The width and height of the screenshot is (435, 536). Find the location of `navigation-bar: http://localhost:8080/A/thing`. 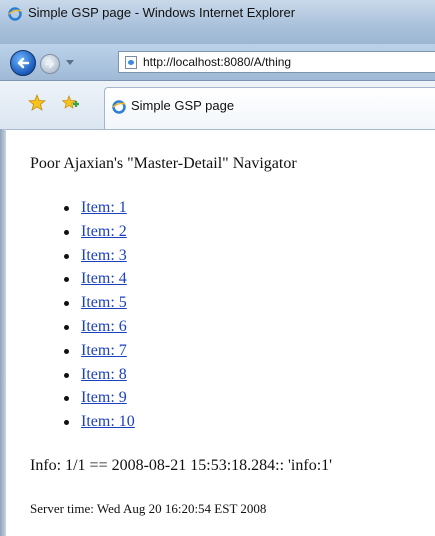

navigation-bar: http://localhost:8080/A/thing is located at coordinates (217, 62).